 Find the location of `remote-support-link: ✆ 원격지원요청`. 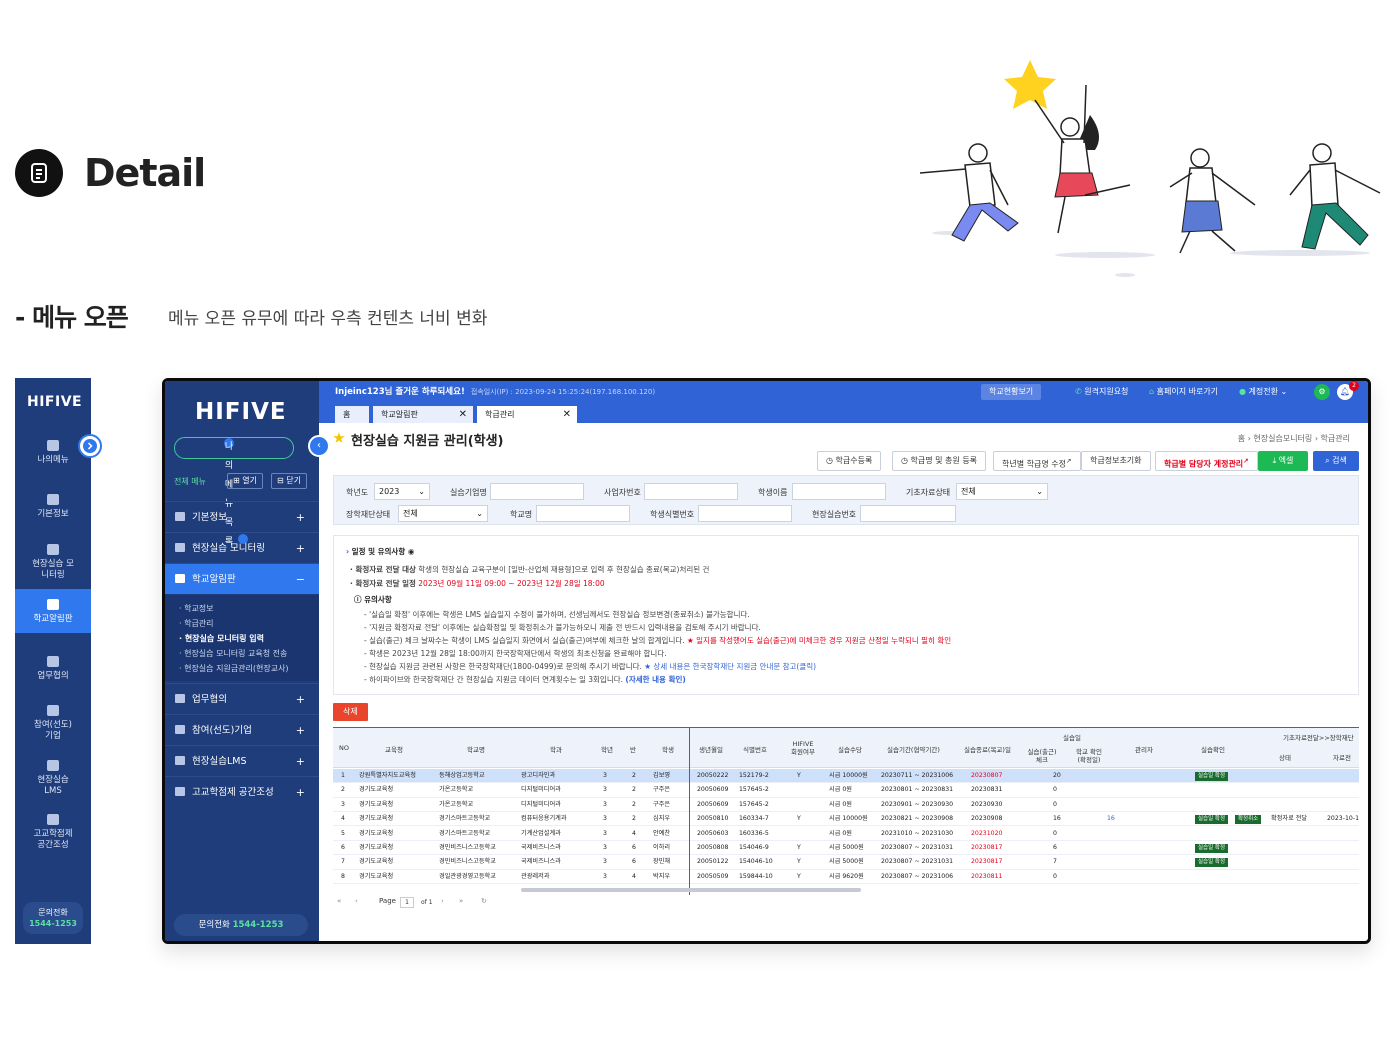

remote-support-link: ✆ 원격지원요청 is located at coordinates (1101, 392).